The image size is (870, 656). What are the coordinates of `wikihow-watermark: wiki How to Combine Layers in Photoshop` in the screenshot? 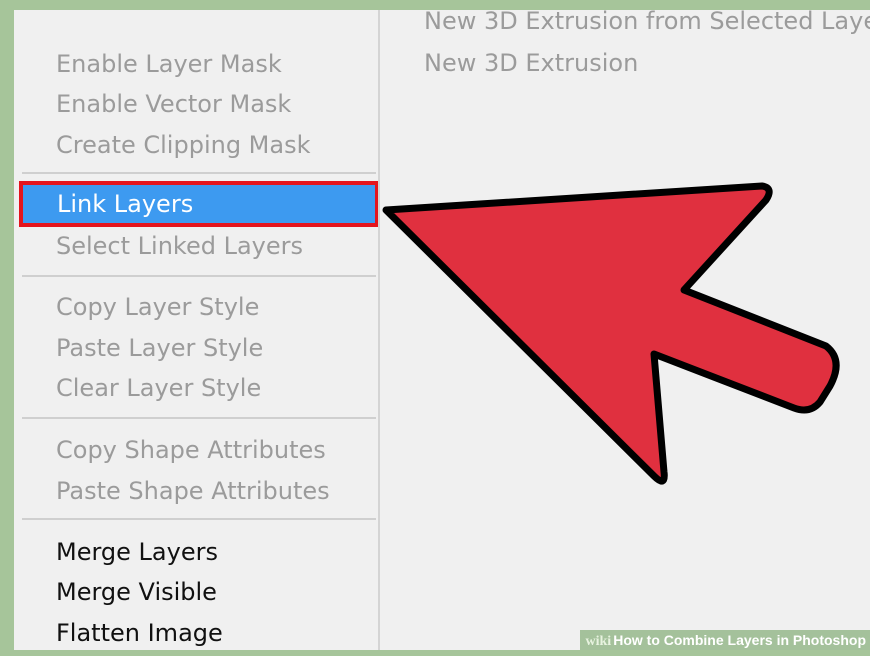 It's located at (724, 640).